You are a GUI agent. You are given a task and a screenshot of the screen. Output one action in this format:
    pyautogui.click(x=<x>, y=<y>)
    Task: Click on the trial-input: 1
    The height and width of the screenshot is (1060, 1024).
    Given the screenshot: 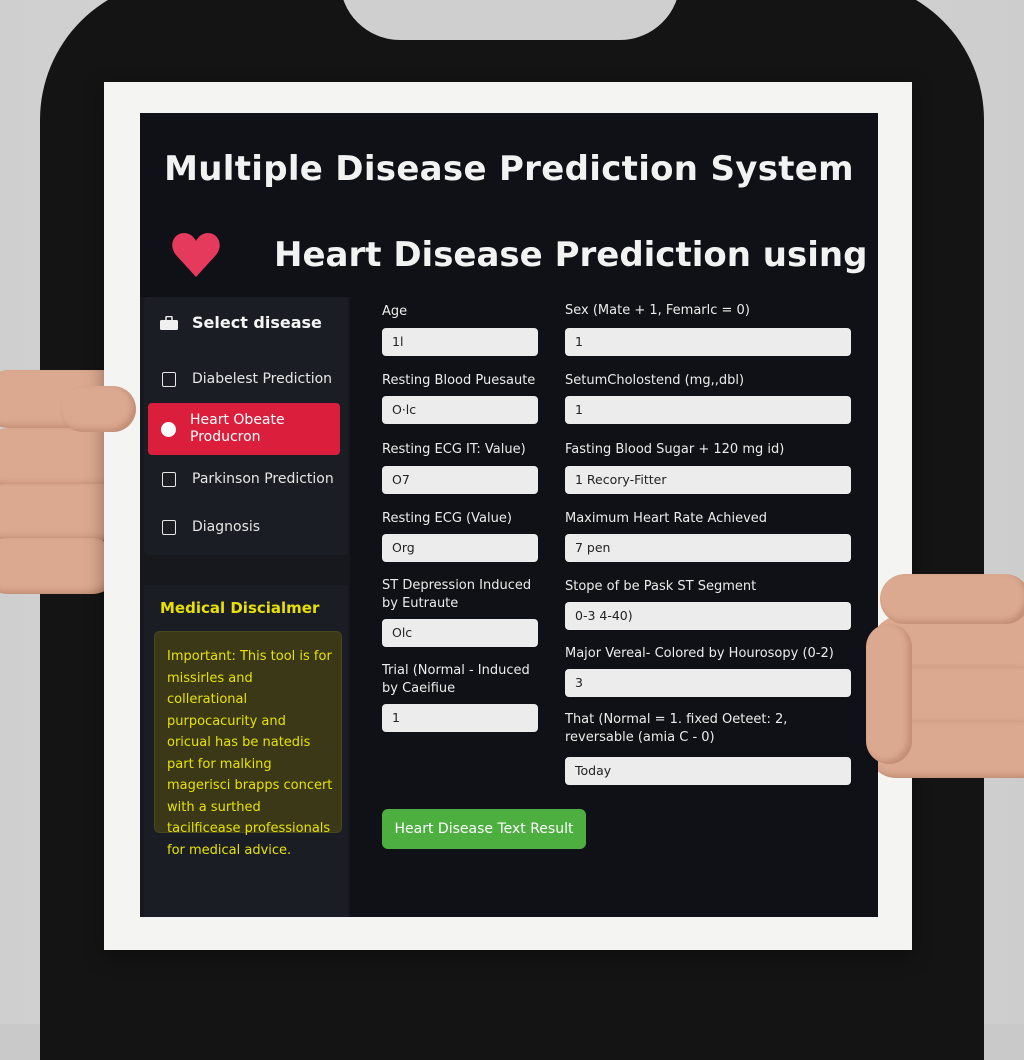 What is the action you would take?
    pyautogui.click(x=460, y=718)
    